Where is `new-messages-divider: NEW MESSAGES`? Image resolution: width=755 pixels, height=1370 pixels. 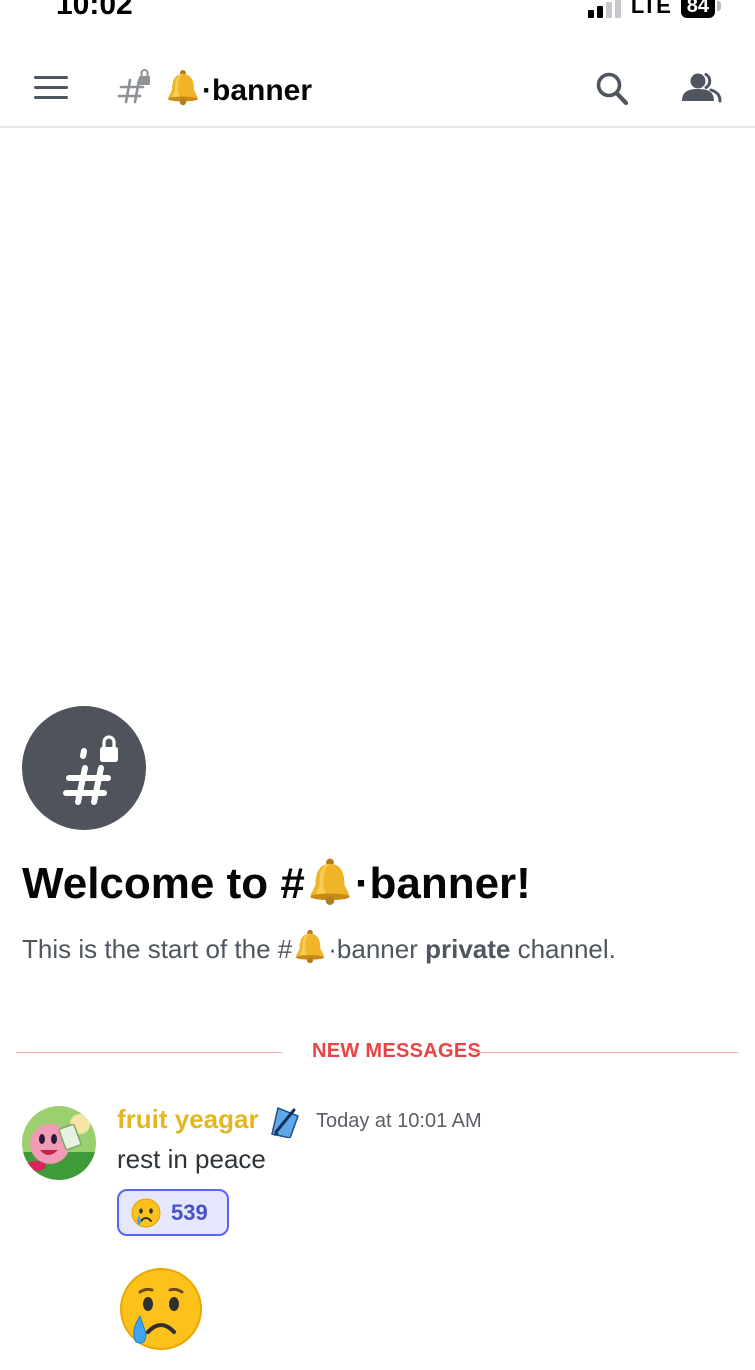
new-messages-divider: NEW MESSAGES is located at coordinates (377, 1052).